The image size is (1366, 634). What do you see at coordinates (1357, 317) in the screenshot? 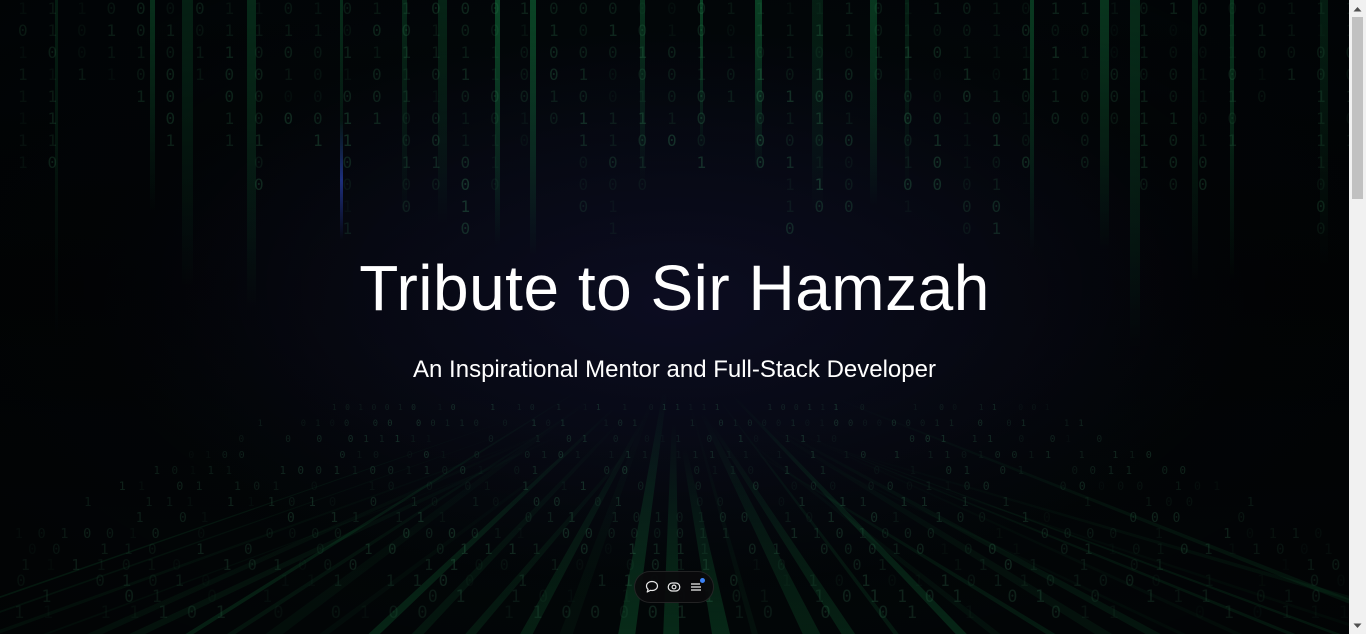
I see `vertical-scrollbar` at bounding box center [1357, 317].